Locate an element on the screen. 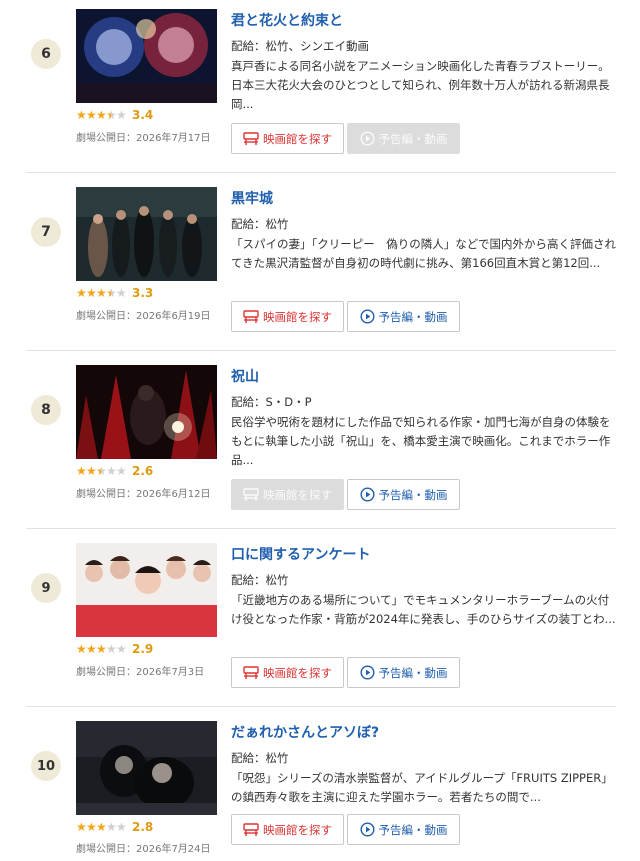 This screenshot has height=861, width=640. rating-score: 2.8 is located at coordinates (143, 827).